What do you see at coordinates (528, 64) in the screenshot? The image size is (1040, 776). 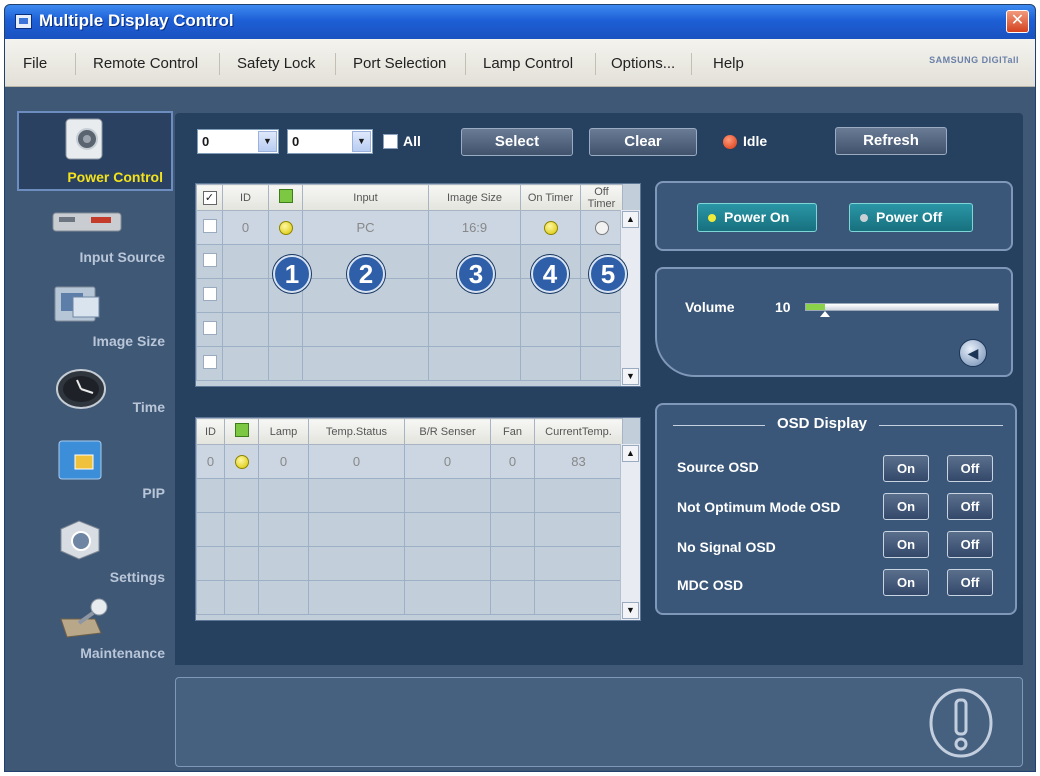 I see `menu-lamp-control: Lamp Control` at bounding box center [528, 64].